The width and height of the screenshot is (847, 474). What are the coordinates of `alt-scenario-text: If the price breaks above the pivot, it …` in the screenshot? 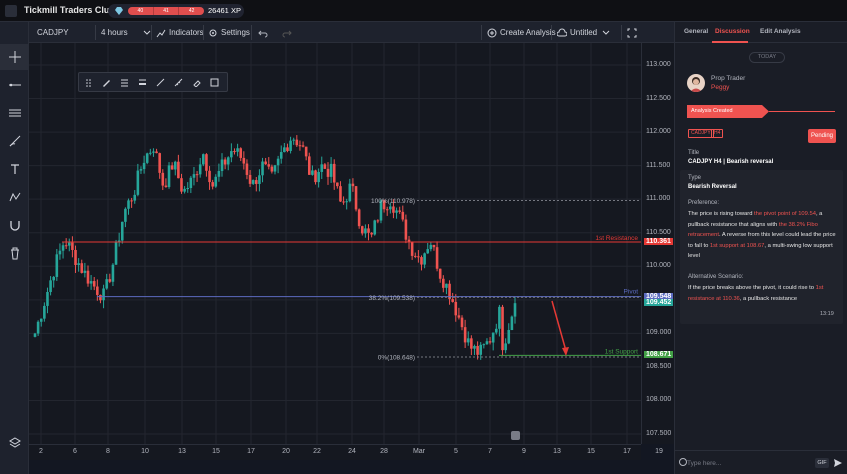 It's located at (763, 293).